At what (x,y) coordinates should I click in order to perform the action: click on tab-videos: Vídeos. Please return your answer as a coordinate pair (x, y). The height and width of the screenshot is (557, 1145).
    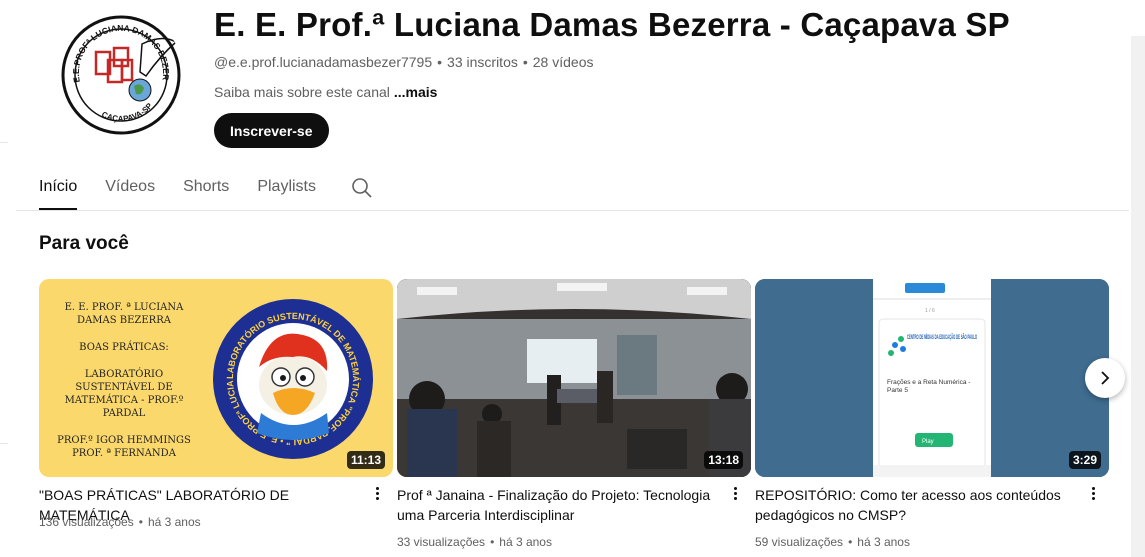
    Looking at the image, I should click on (130, 188).